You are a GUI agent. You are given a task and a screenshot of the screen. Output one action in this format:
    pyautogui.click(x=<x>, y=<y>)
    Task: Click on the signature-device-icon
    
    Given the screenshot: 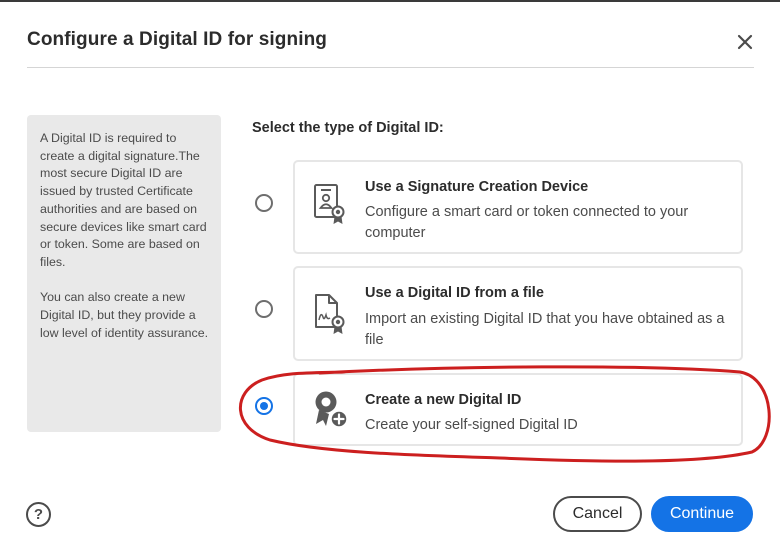 What is the action you would take?
    pyautogui.click(x=329, y=204)
    